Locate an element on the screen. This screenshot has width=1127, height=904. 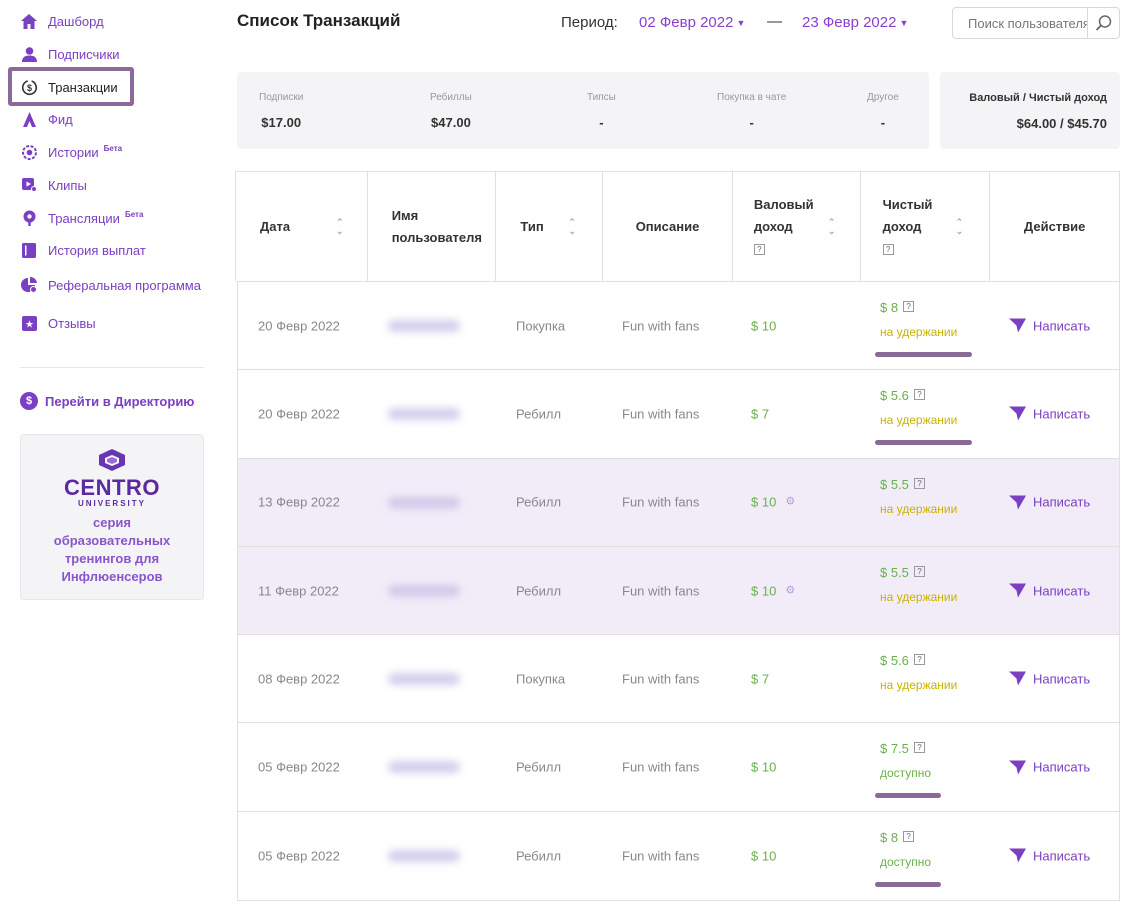
referral-icon is located at coordinates (29, 285).